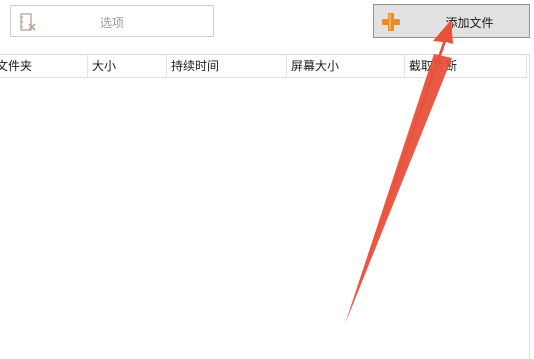 The image size is (534, 359). I want to click on add-file-label: 添加文件, so click(469, 23).